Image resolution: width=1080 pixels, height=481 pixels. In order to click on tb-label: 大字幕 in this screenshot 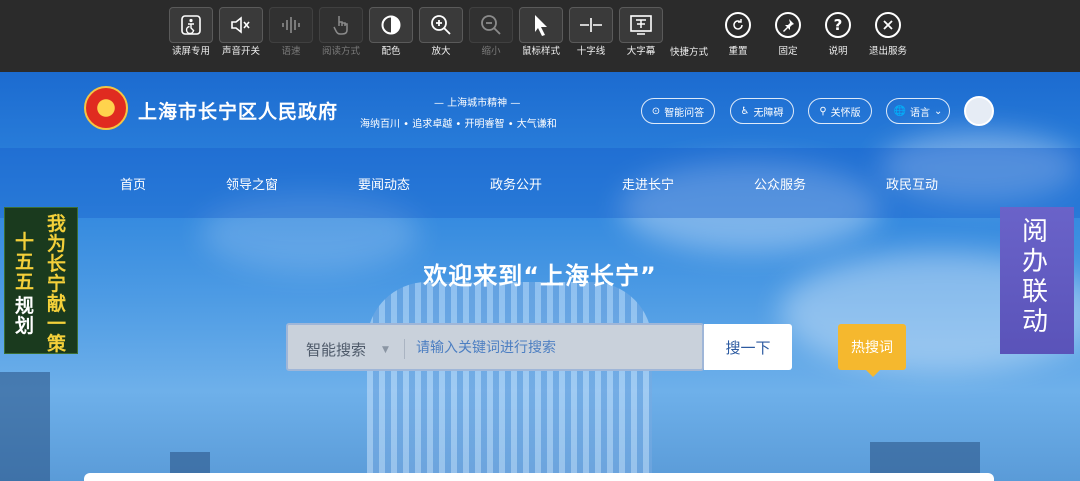, I will do `click(641, 51)`.